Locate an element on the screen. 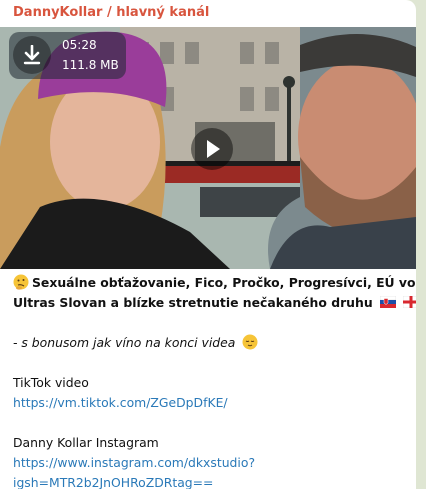 The height and width of the screenshot is (489, 426). thinking-face-emoji is located at coordinates (21, 282).